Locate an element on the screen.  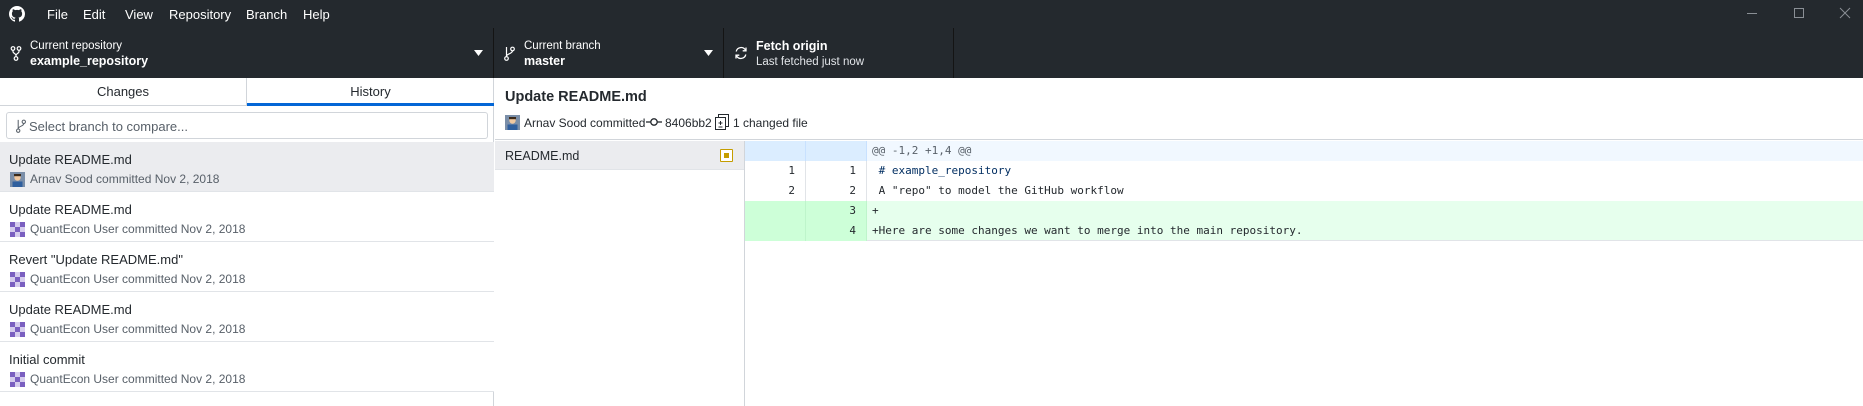
new-line-number is located at coordinates (836, 151).